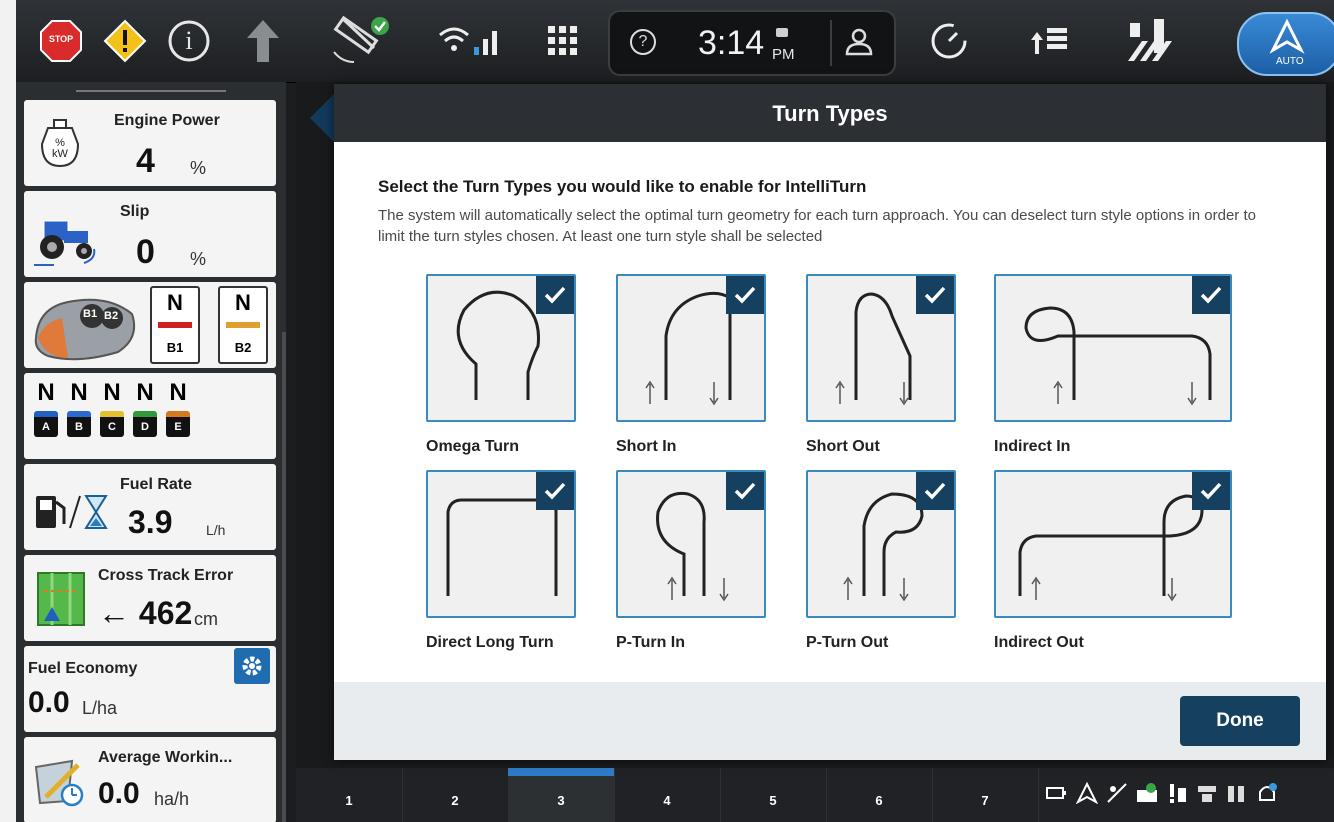 This screenshot has height=822, width=1334. Describe the element at coordinates (60, 146) in the screenshot. I see `engine-power-icon: % kW` at that location.